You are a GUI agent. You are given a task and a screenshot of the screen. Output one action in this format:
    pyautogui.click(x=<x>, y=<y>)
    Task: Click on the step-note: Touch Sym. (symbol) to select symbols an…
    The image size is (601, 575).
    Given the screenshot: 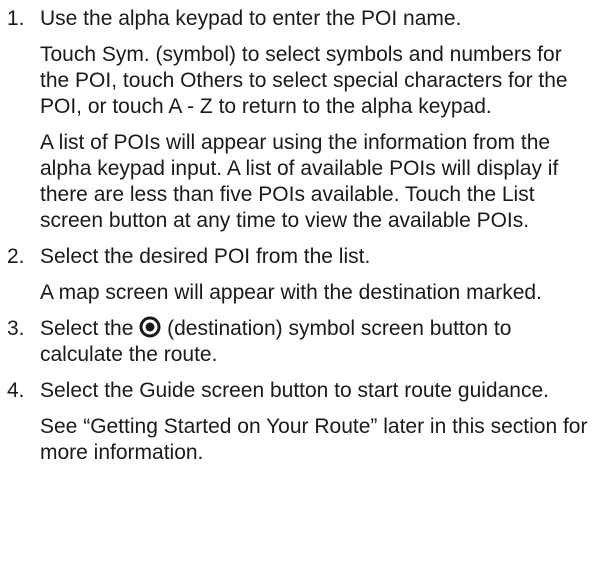 What is the action you would take?
    pyautogui.click(x=304, y=80)
    